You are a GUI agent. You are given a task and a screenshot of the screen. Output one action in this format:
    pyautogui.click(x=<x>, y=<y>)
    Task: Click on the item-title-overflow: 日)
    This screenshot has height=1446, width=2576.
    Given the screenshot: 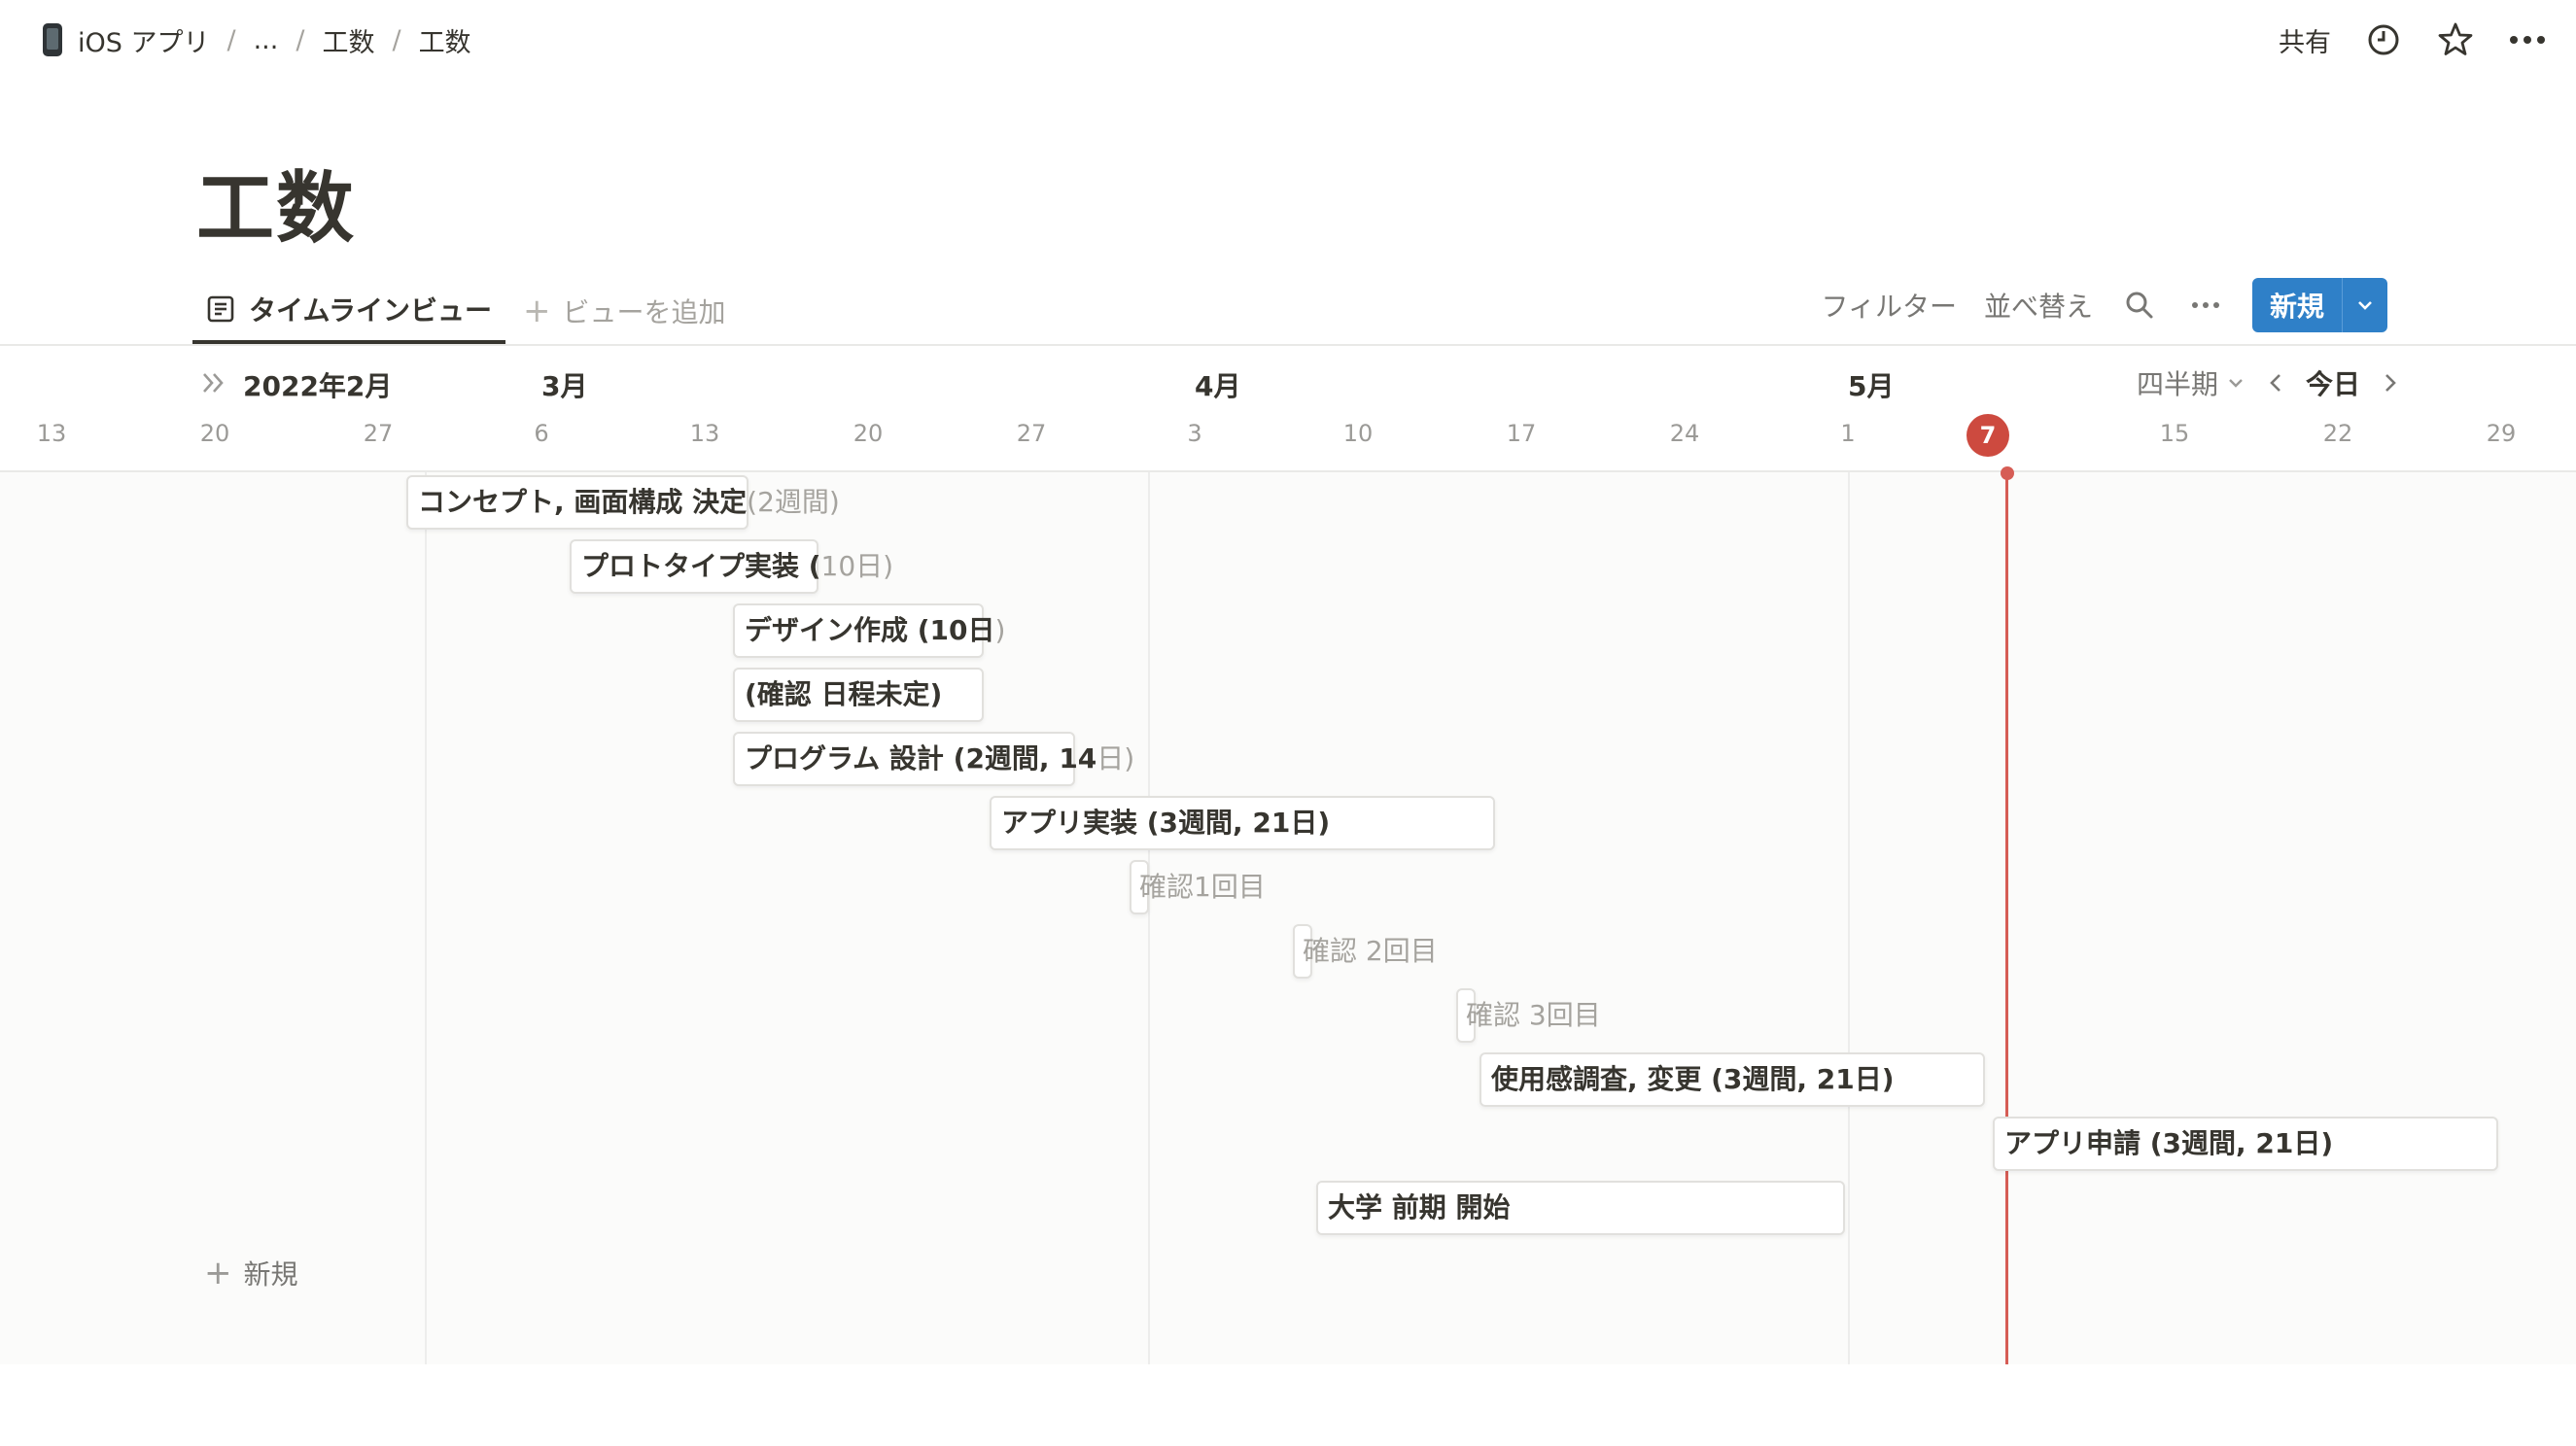 What is the action you would take?
    pyautogui.click(x=1116, y=758)
    